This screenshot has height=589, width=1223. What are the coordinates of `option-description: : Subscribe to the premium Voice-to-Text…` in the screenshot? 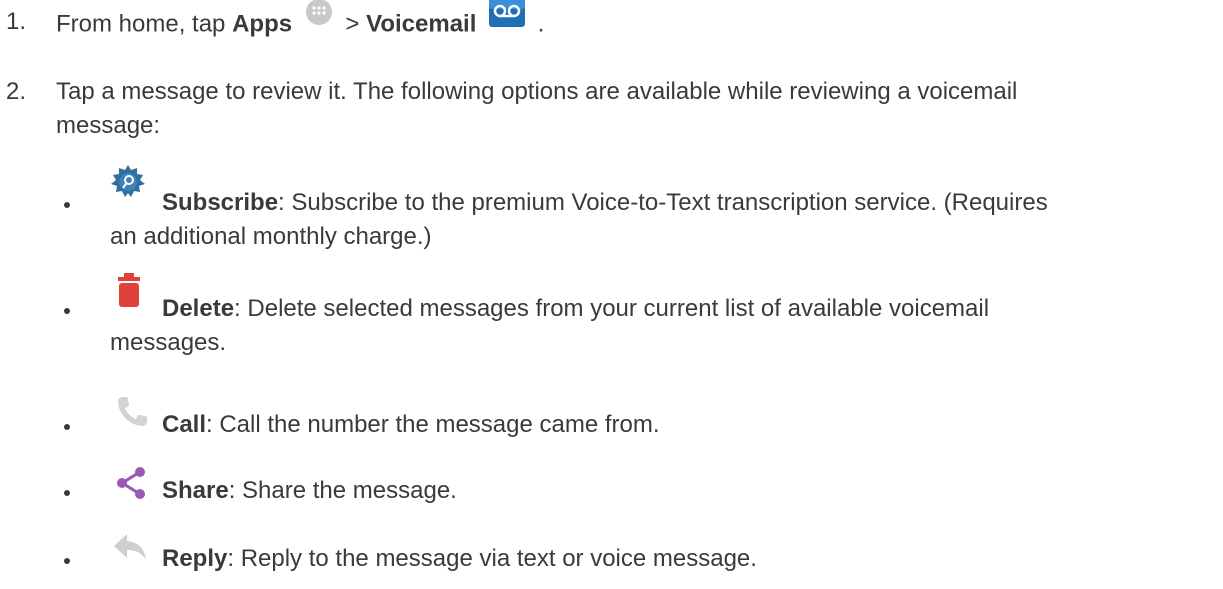 It's located at (663, 202).